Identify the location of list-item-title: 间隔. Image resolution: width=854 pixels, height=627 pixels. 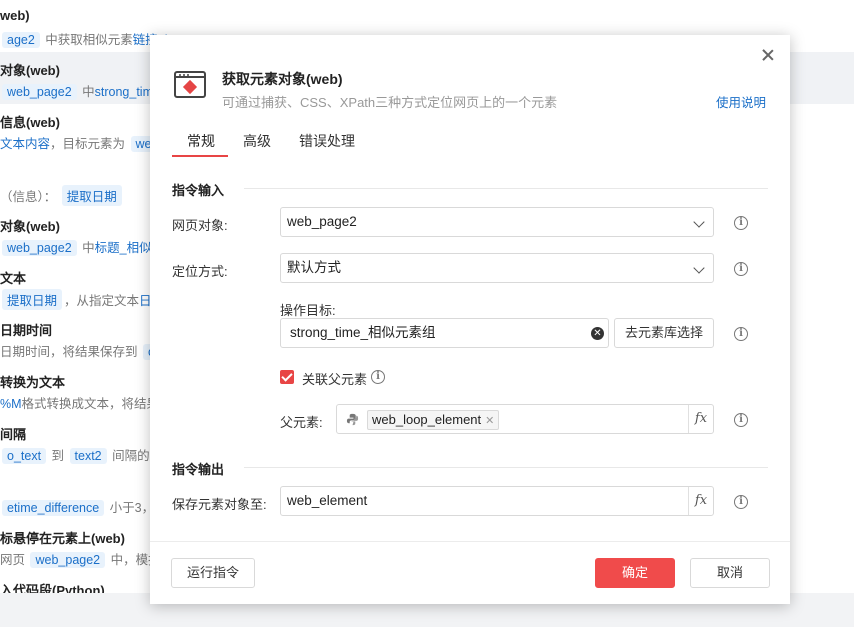
(13, 434).